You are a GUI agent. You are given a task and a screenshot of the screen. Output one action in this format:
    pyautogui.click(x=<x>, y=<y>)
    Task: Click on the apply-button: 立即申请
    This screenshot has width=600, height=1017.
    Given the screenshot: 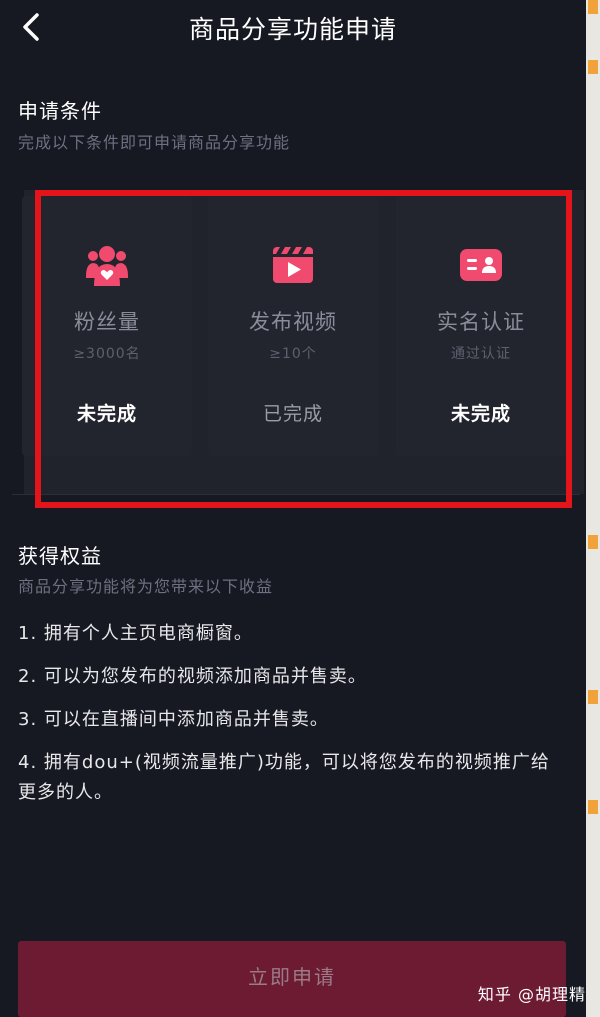 What is the action you would take?
    pyautogui.click(x=292, y=979)
    